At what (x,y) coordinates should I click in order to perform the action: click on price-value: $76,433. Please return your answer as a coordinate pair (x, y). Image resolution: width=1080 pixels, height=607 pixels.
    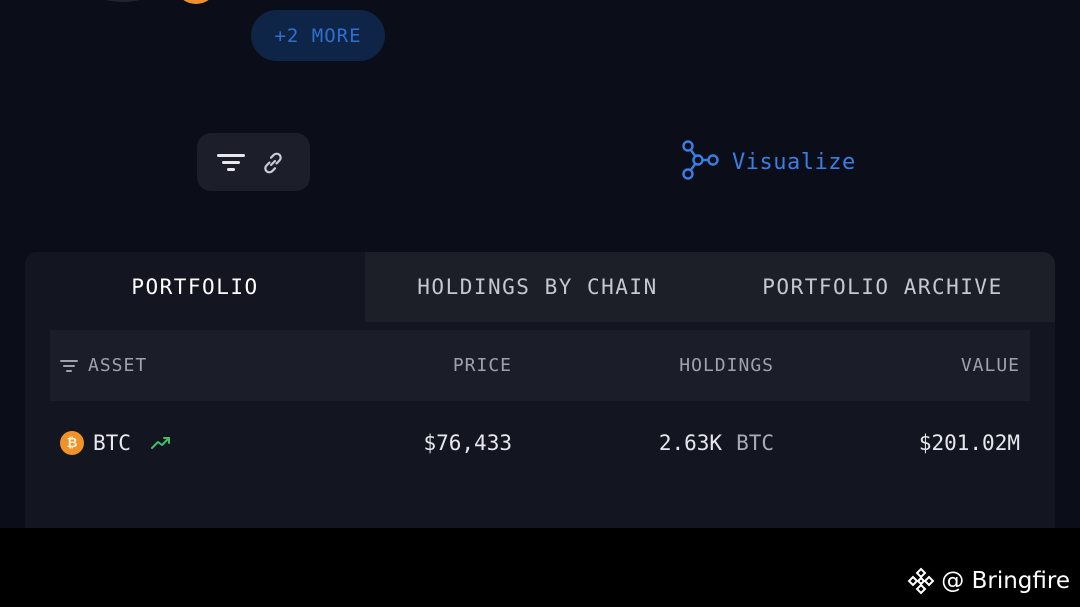
    Looking at the image, I should click on (467, 443).